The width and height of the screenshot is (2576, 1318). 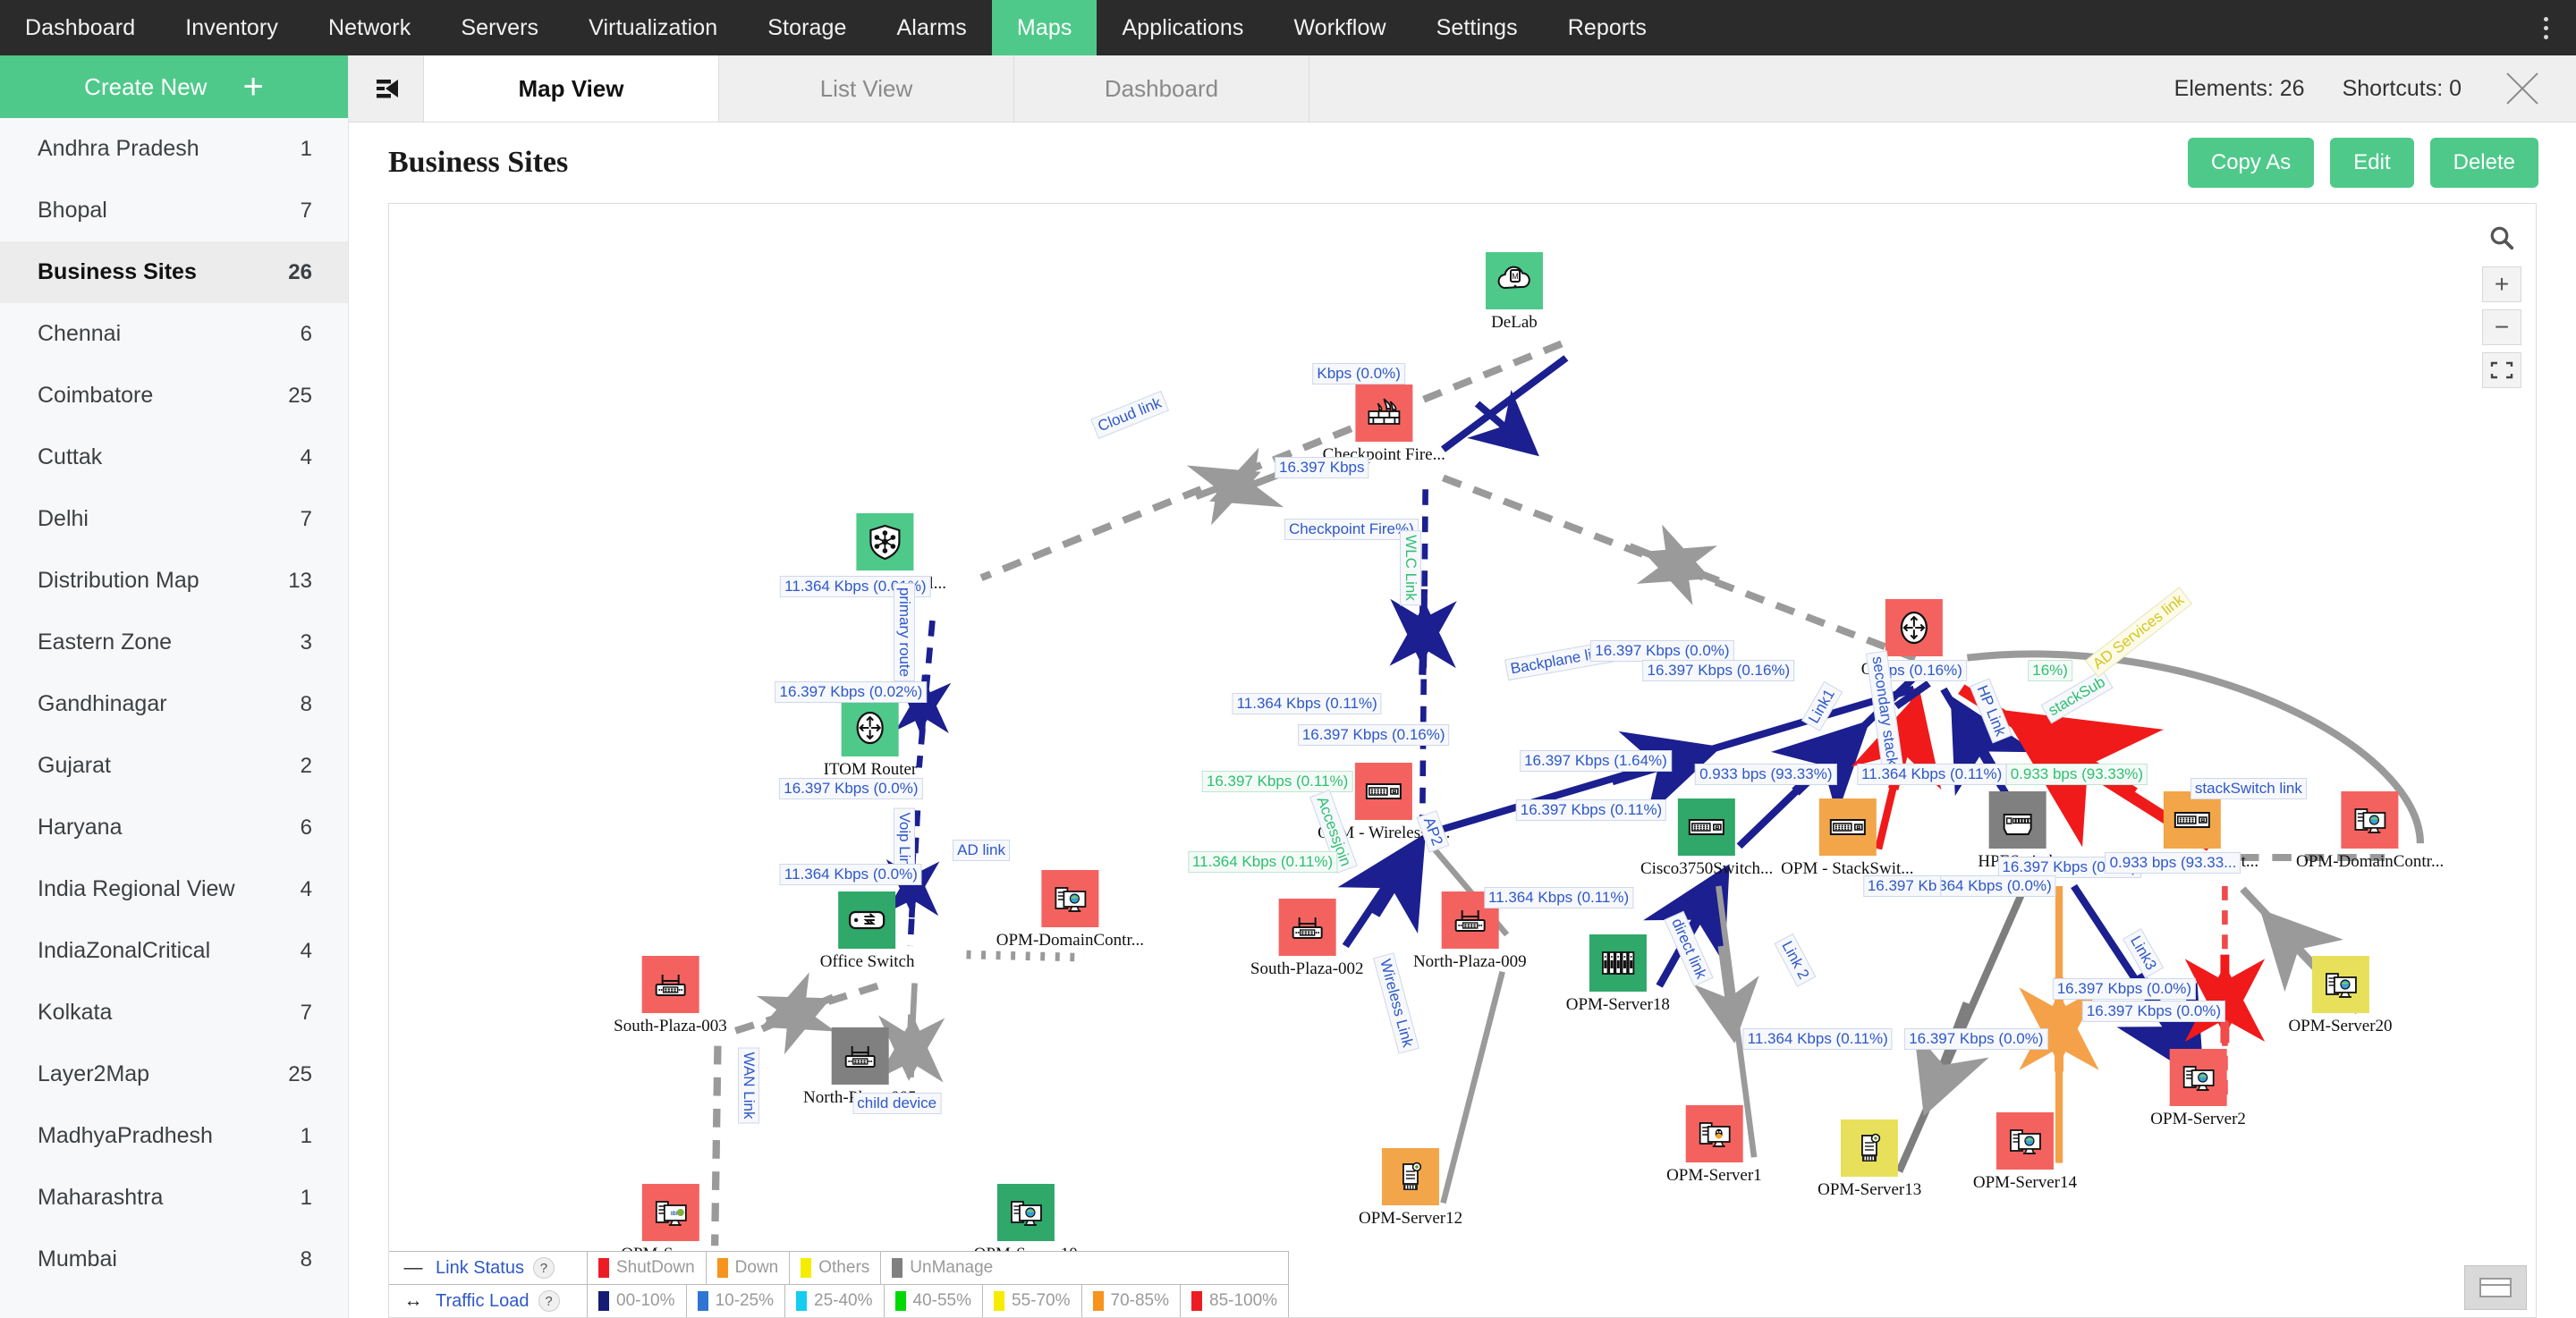 I want to click on nav-item-network: Network, so click(x=369, y=28).